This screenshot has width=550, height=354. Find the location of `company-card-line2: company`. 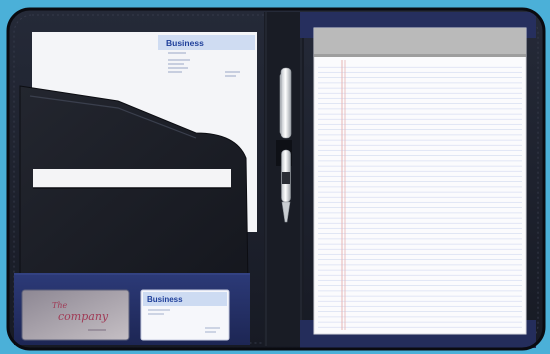

company-card-line2: company is located at coordinates (83, 316).